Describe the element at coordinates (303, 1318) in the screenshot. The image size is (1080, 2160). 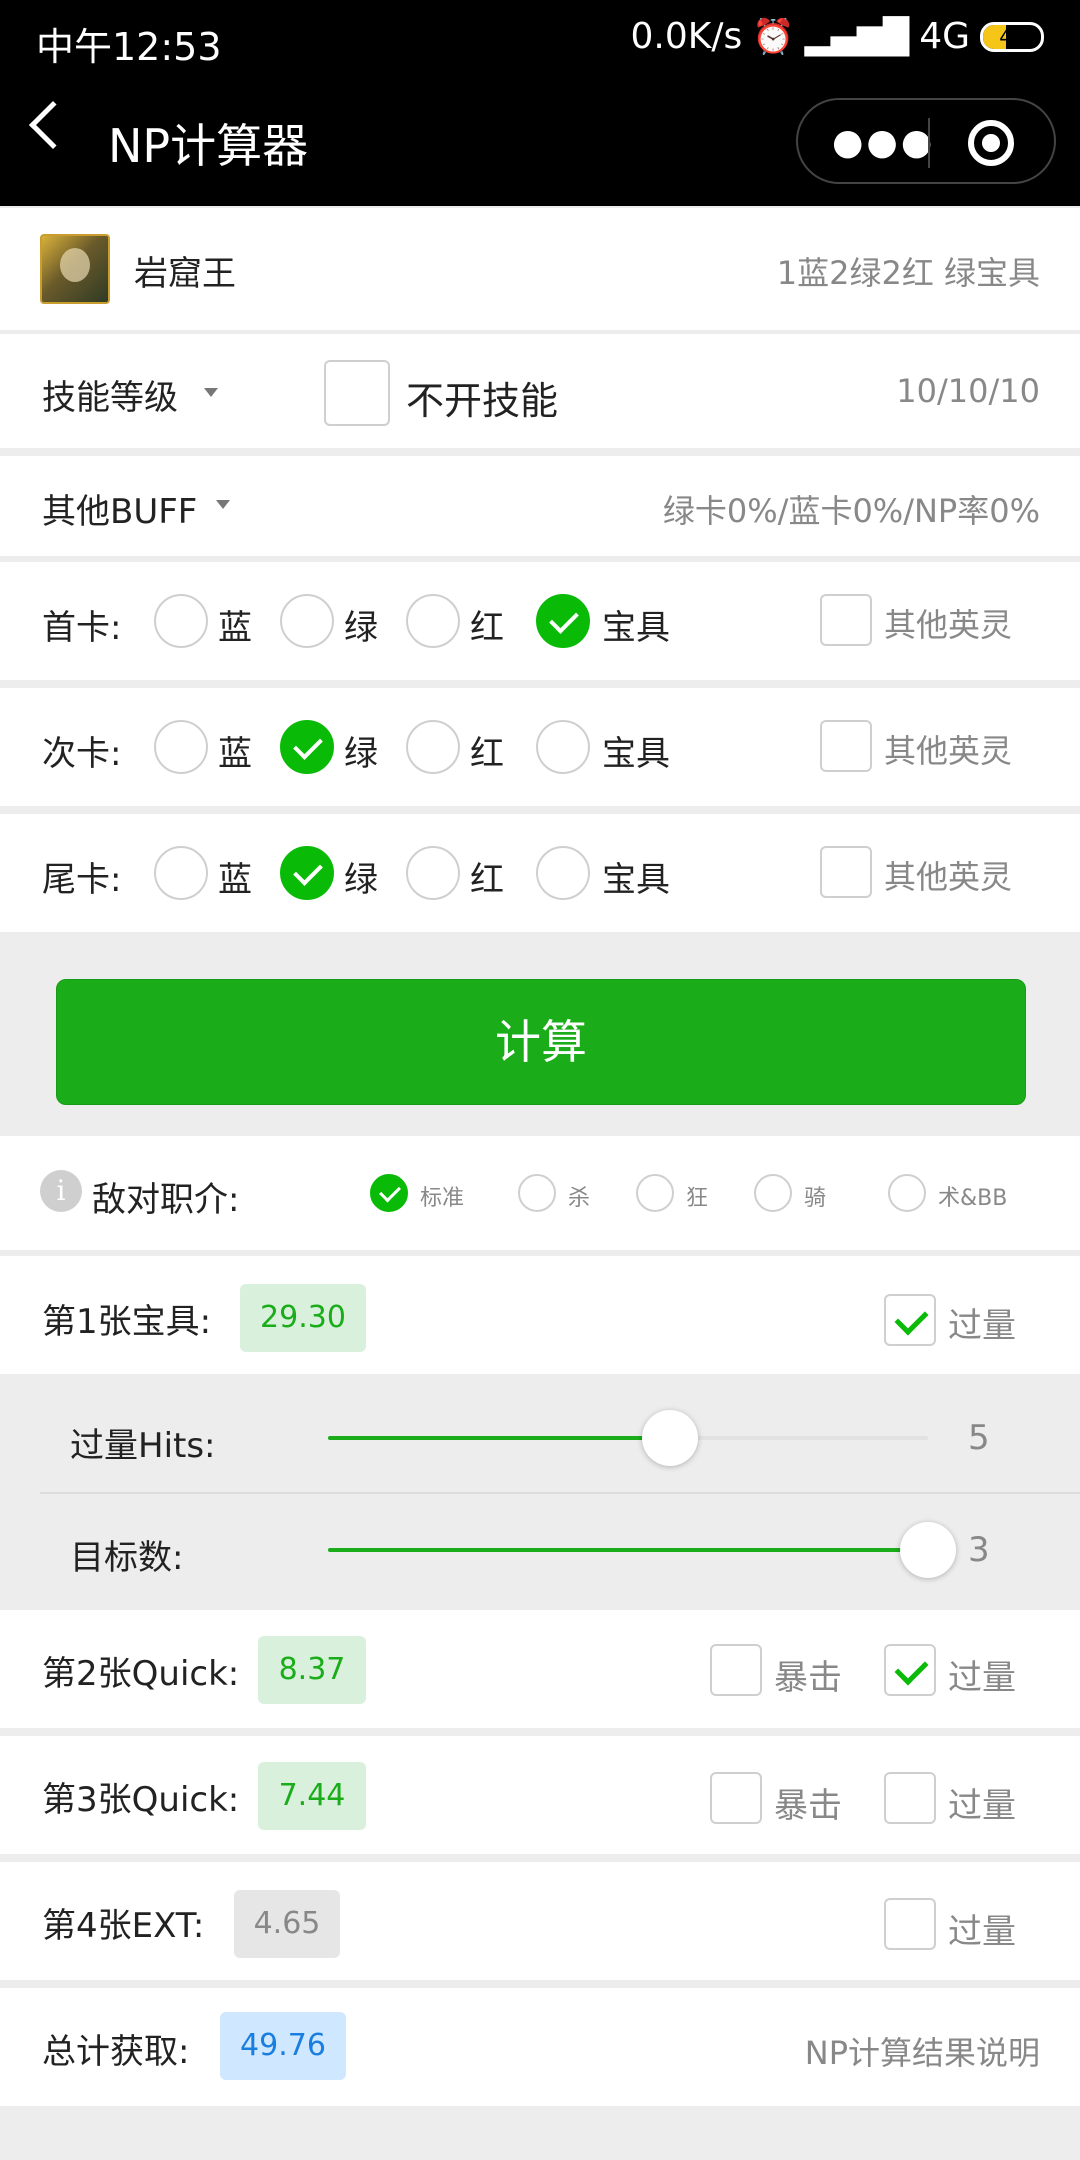
I see `np1-value: 29.30` at that location.